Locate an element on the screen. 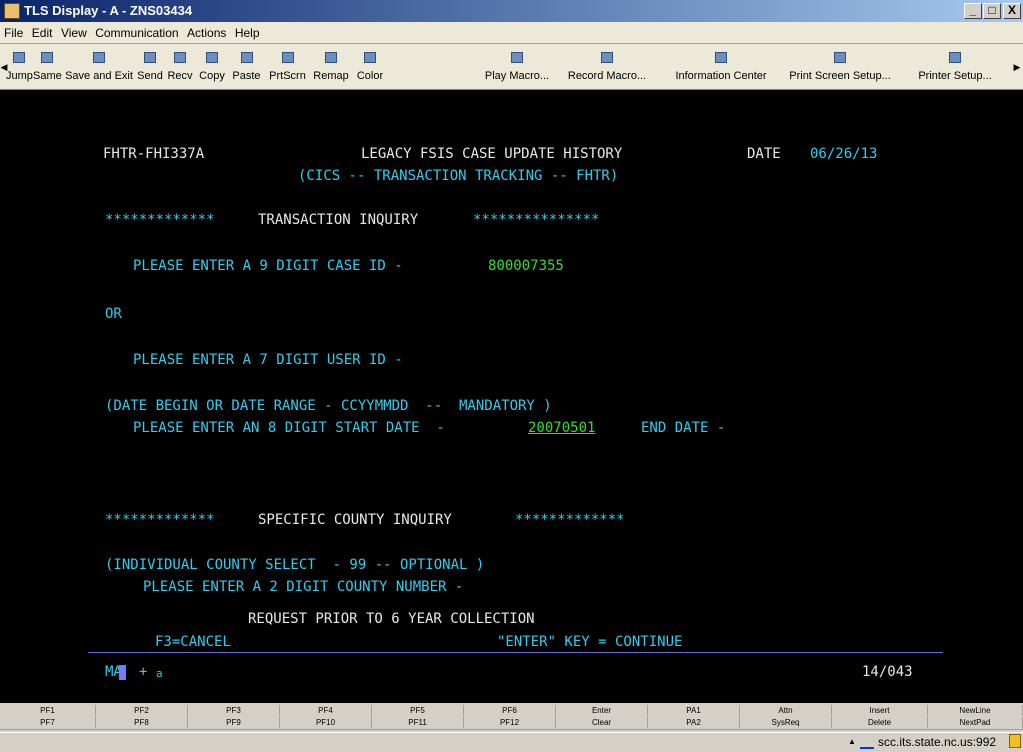 The width and height of the screenshot is (1023, 752). info-center-icon is located at coordinates (721, 57).